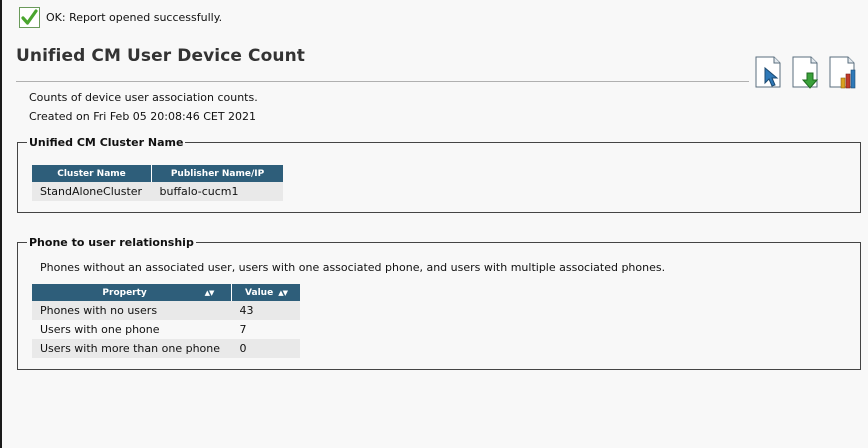  I want to click on status-bar: OK: Report opened successfully., so click(120, 17).